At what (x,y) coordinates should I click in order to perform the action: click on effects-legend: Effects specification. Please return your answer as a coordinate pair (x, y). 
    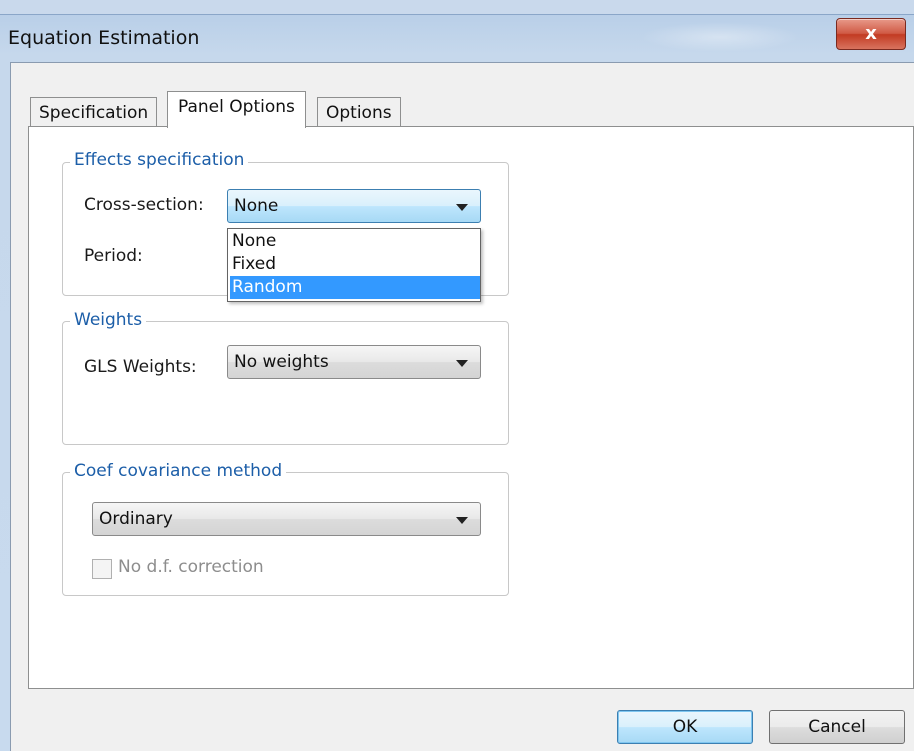
    Looking at the image, I should click on (159, 160).